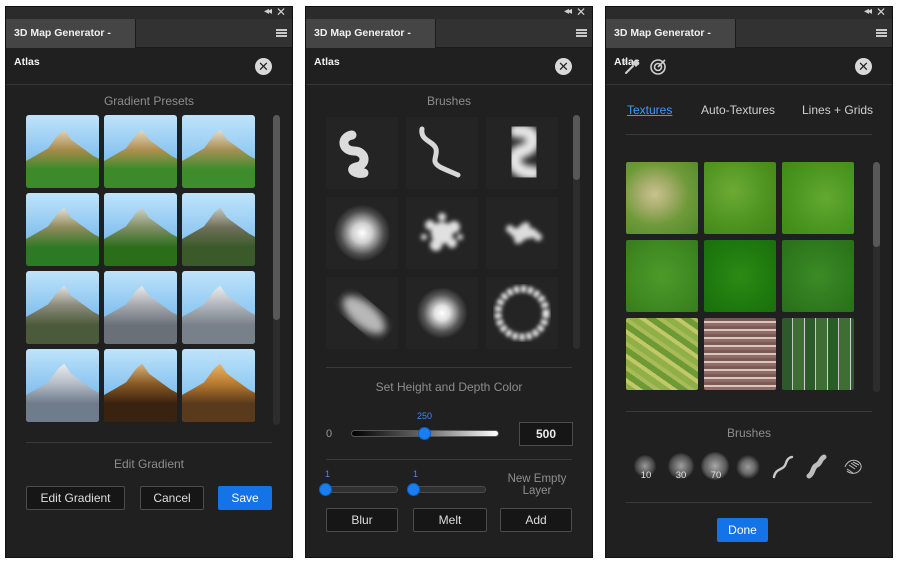 The image size is (900, 566). What do you see at coordinates (658, 67) in the screenshot?
I see `target-icon` at bounding box center [658, 67].